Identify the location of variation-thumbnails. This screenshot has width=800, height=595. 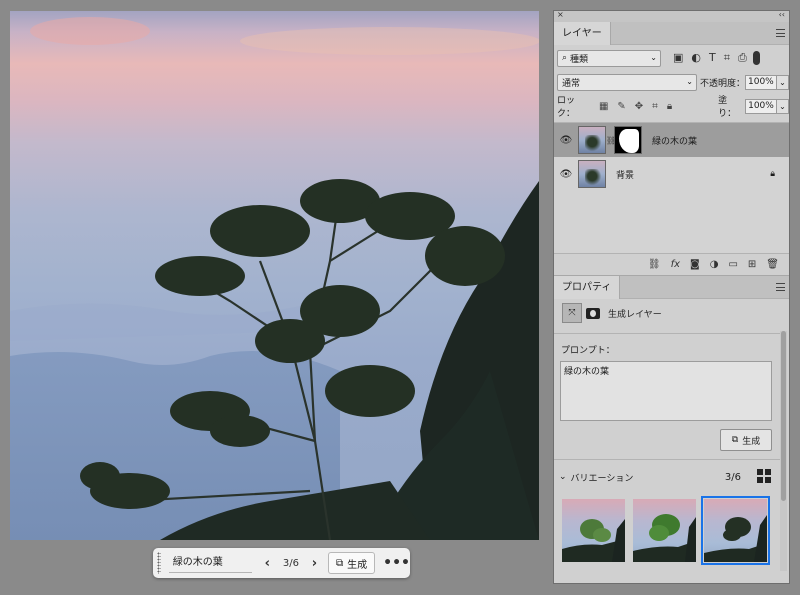
(666, 530).